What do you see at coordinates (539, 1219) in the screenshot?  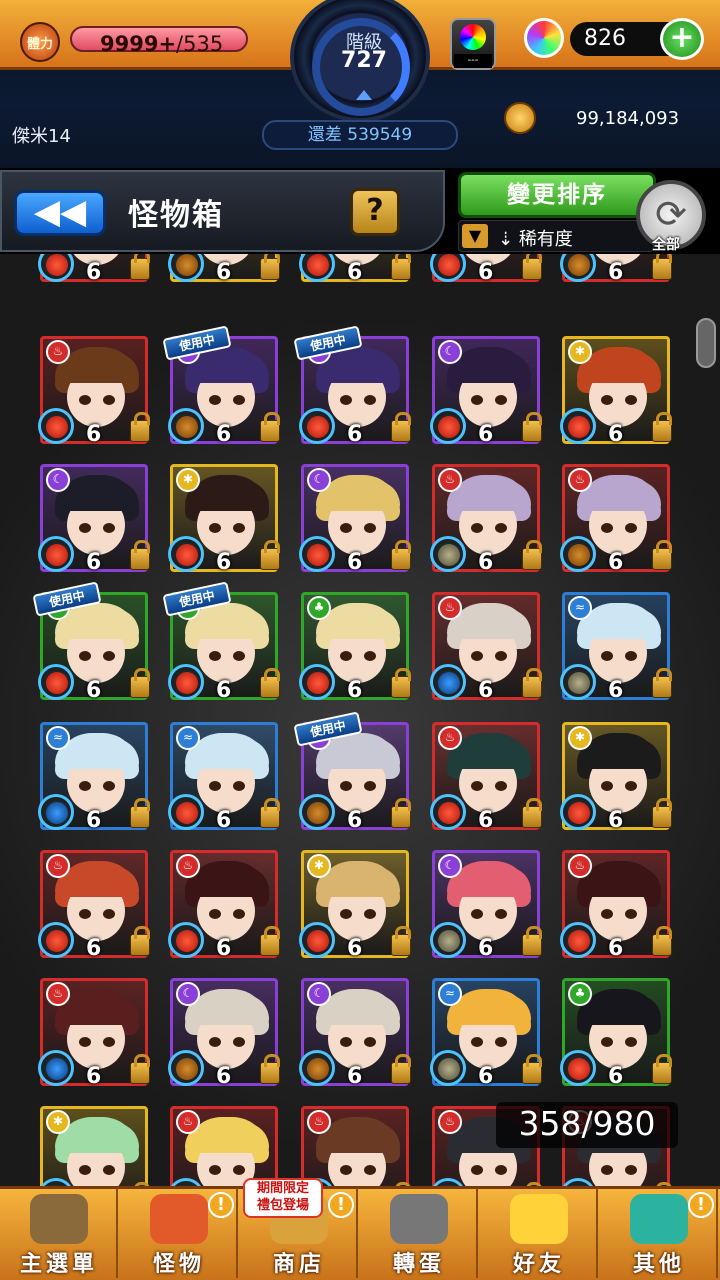 I see `friends-icon` at bounding box center [539, 1219].